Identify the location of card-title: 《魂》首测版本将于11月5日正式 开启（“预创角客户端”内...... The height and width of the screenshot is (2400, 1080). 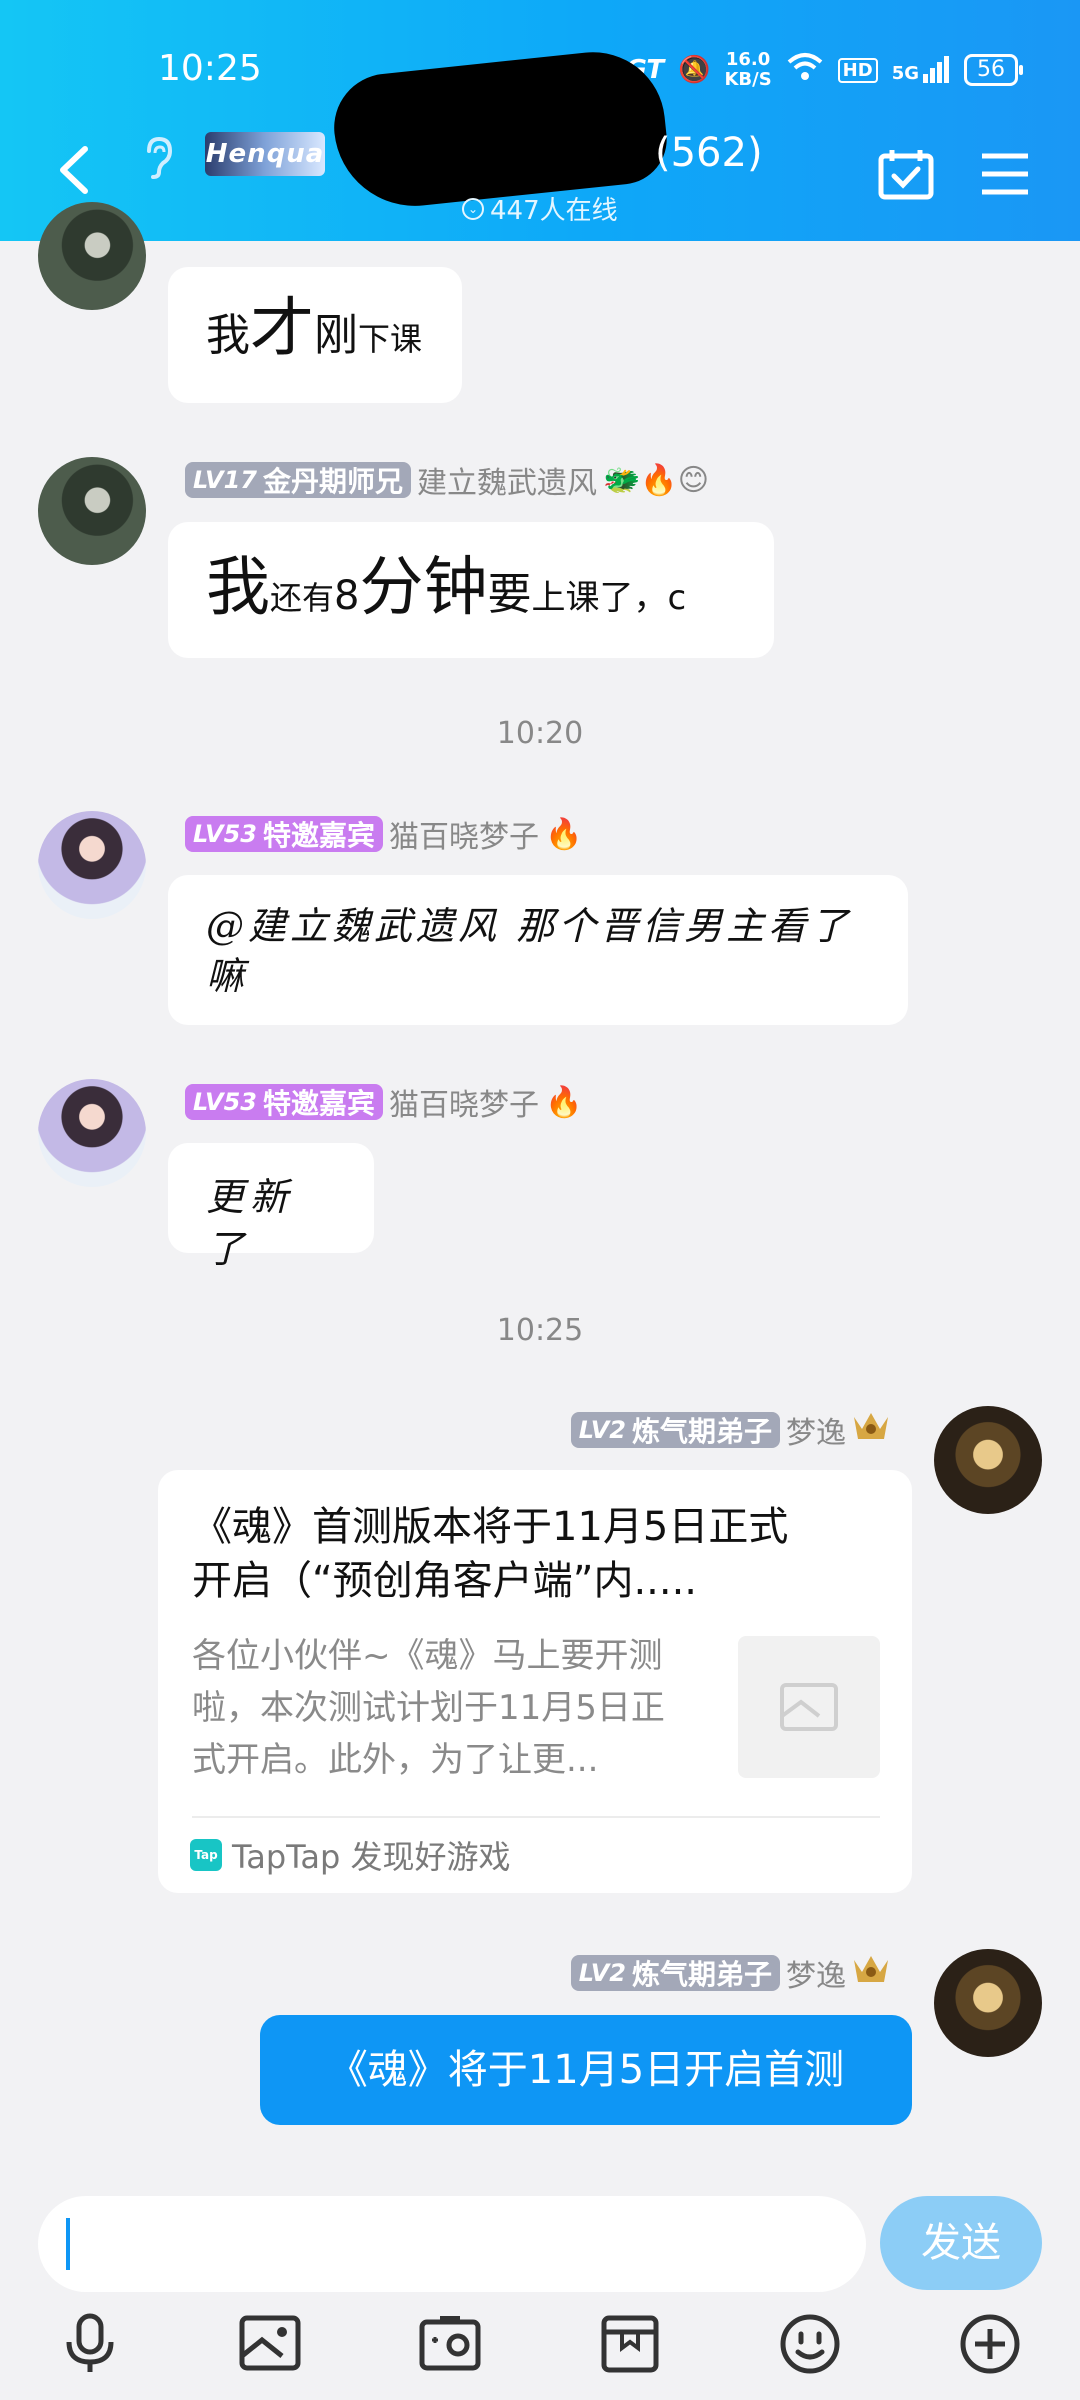
(490, 1554).